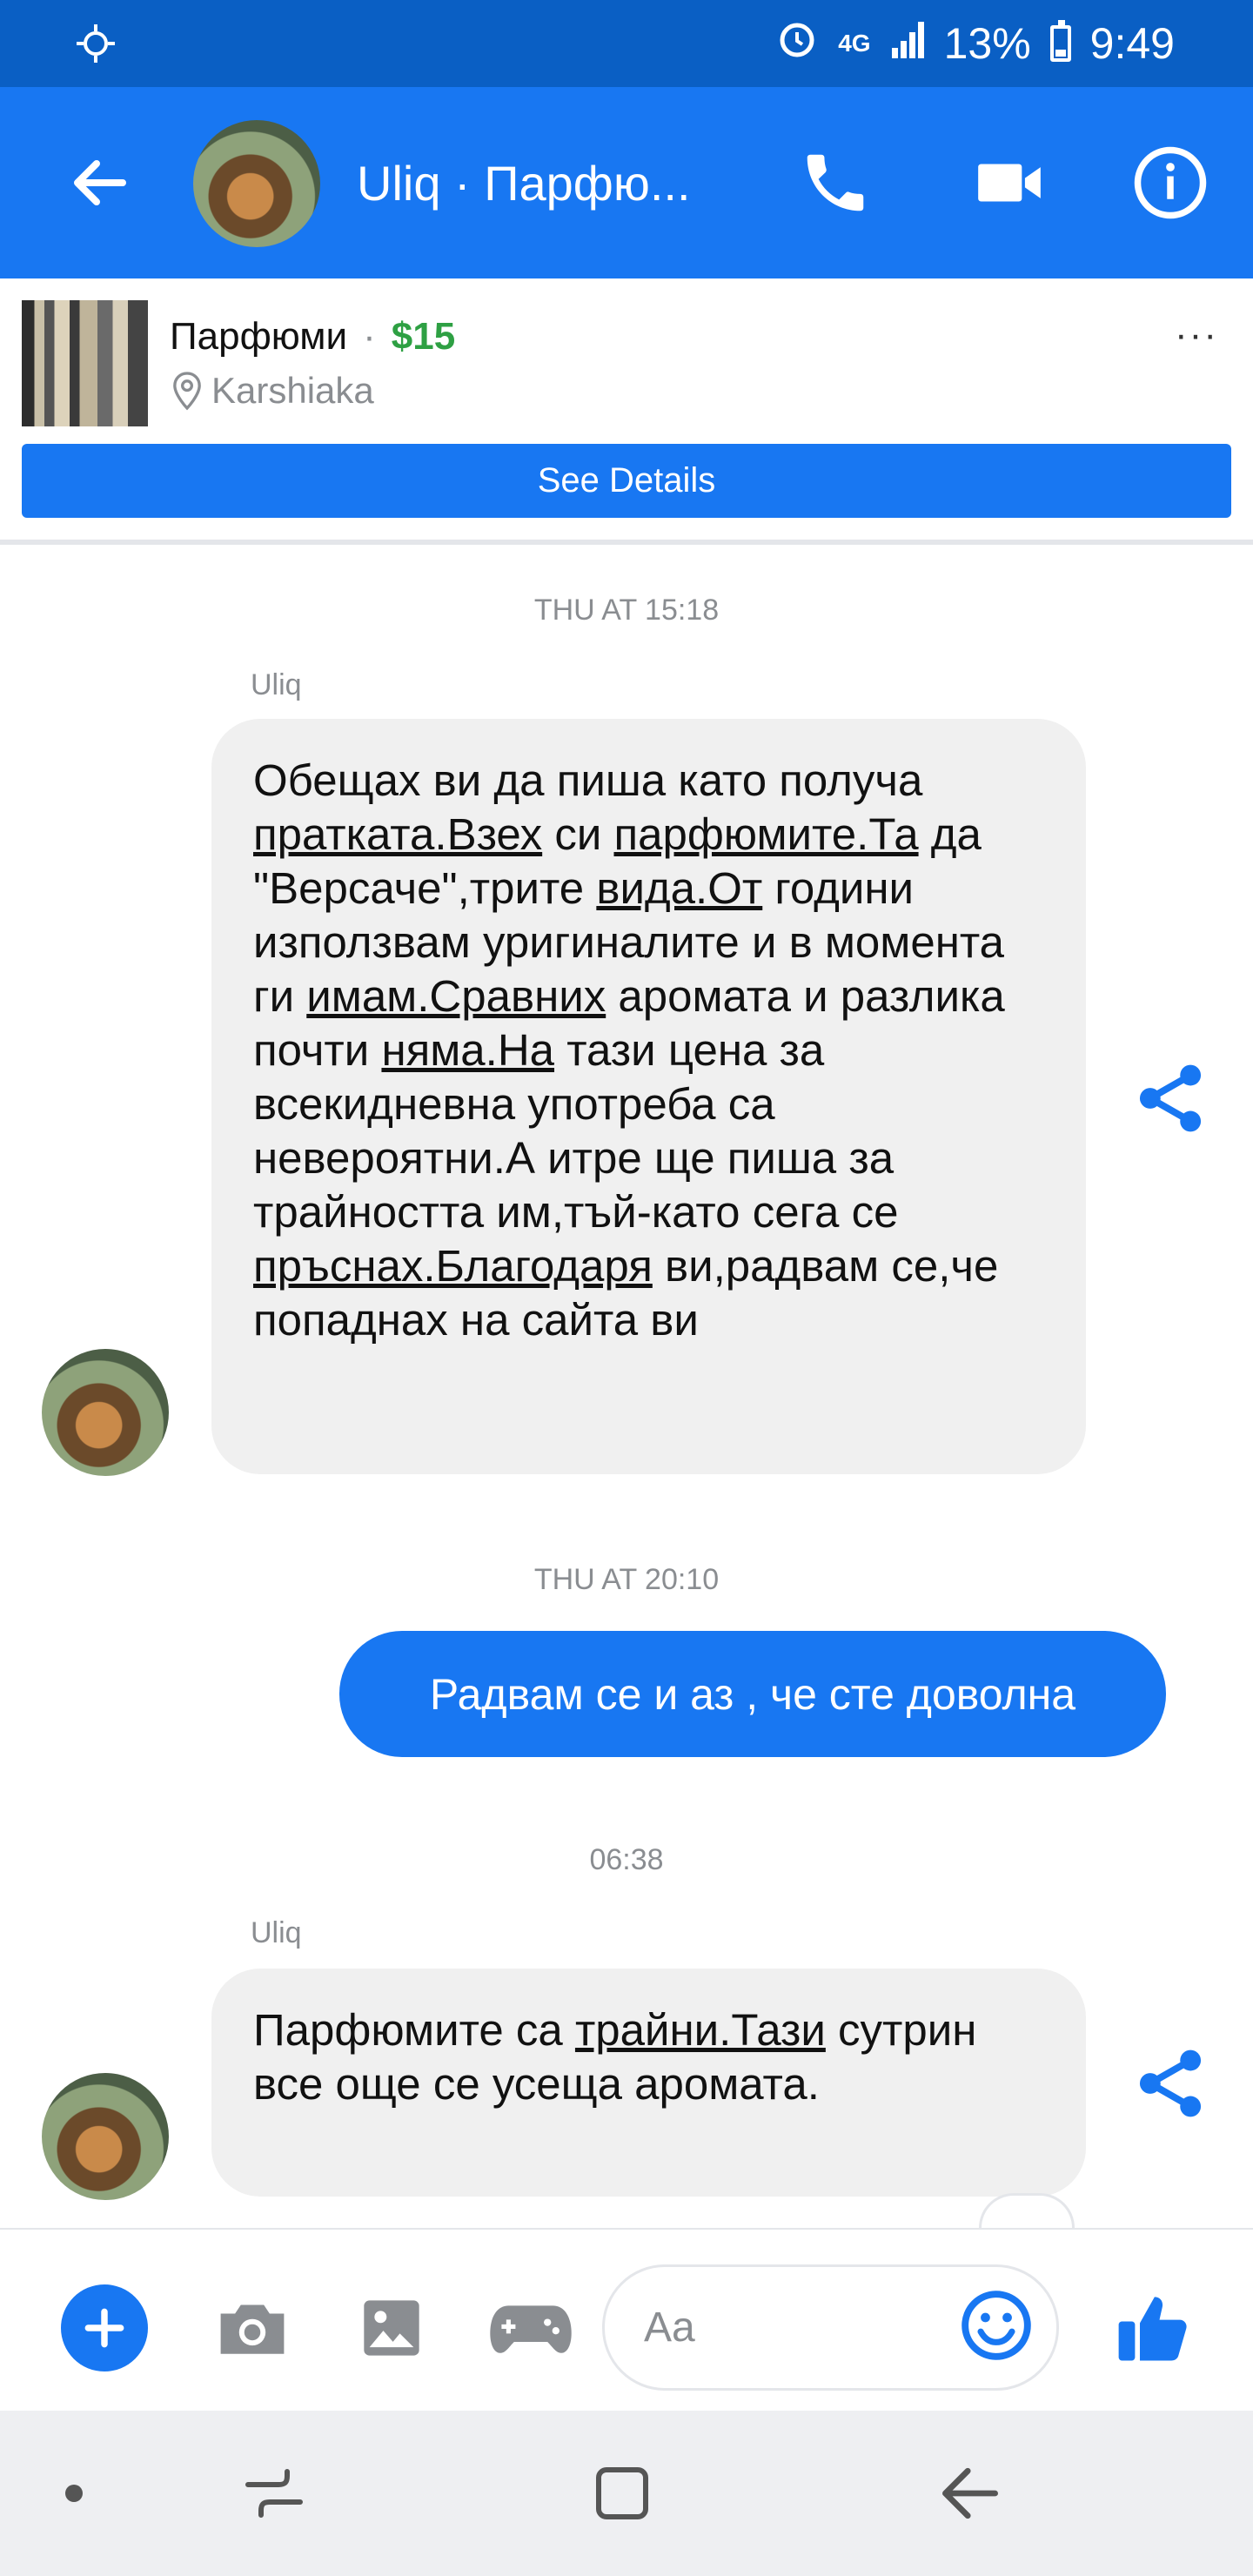  I want to click on listing-thumbnail, so click(85, 363).